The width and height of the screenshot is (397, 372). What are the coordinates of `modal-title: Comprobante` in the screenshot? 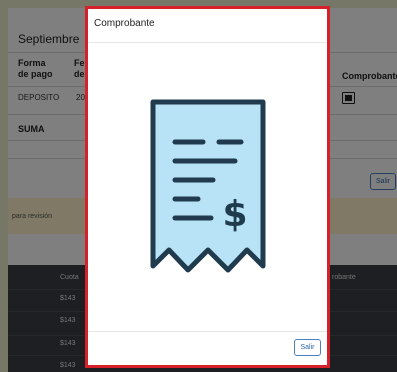 It's located at (124, 23).